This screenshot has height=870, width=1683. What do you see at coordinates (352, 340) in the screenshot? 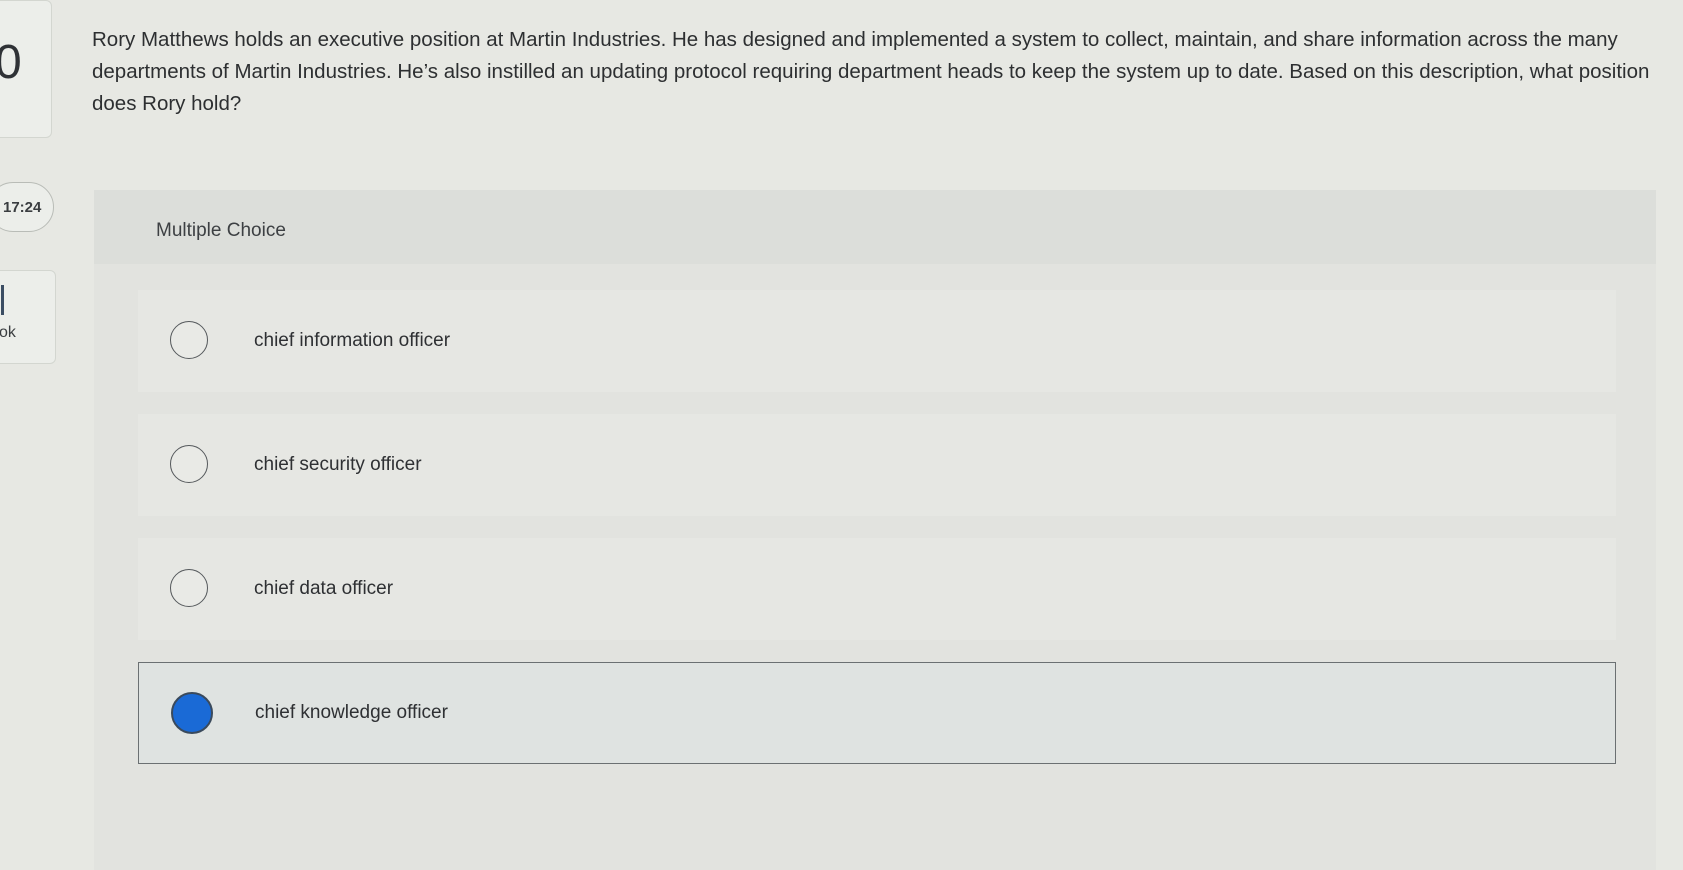
I see `answer-label: chief information officer` at bounding box center [352, 340].